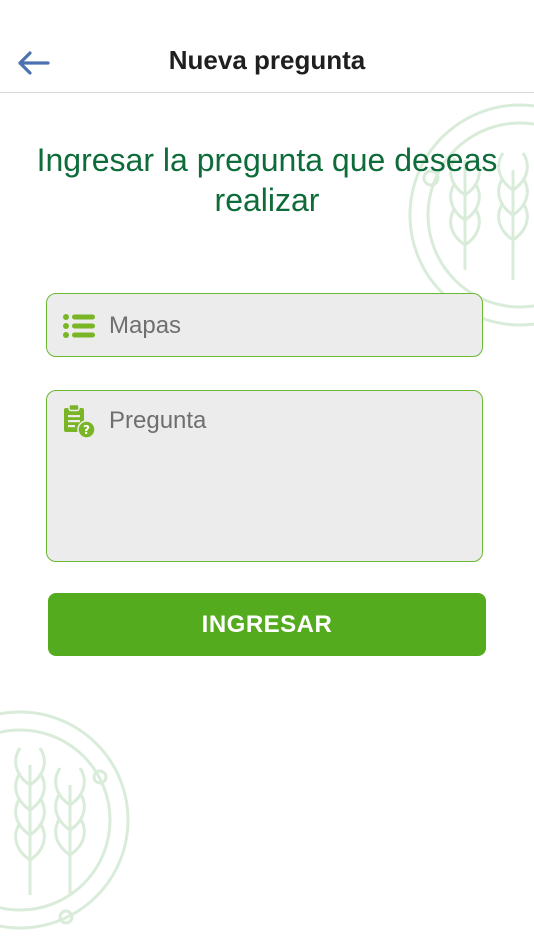 This screenshot has width=534, height=950. What do you see at coordinates (289, 326) in the screenshot?
I see `mapas-input` at bounding box center [289, 326].